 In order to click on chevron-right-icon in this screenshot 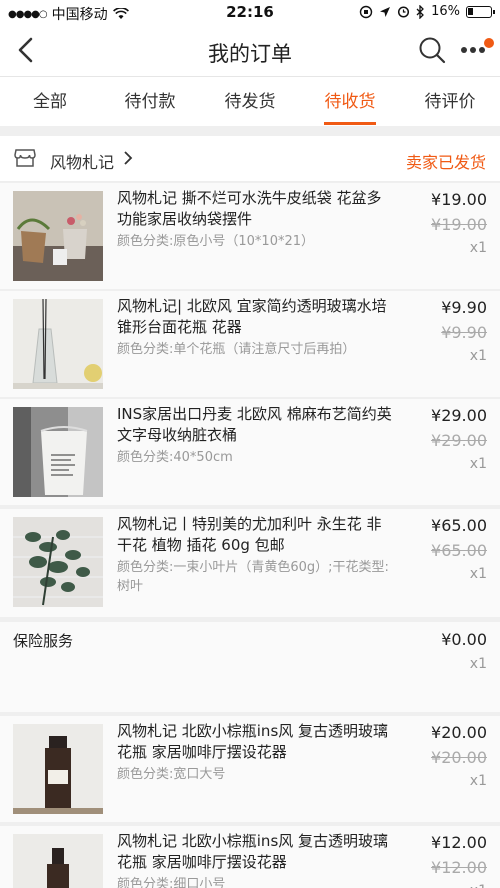, I will do `click(128, 158)`.